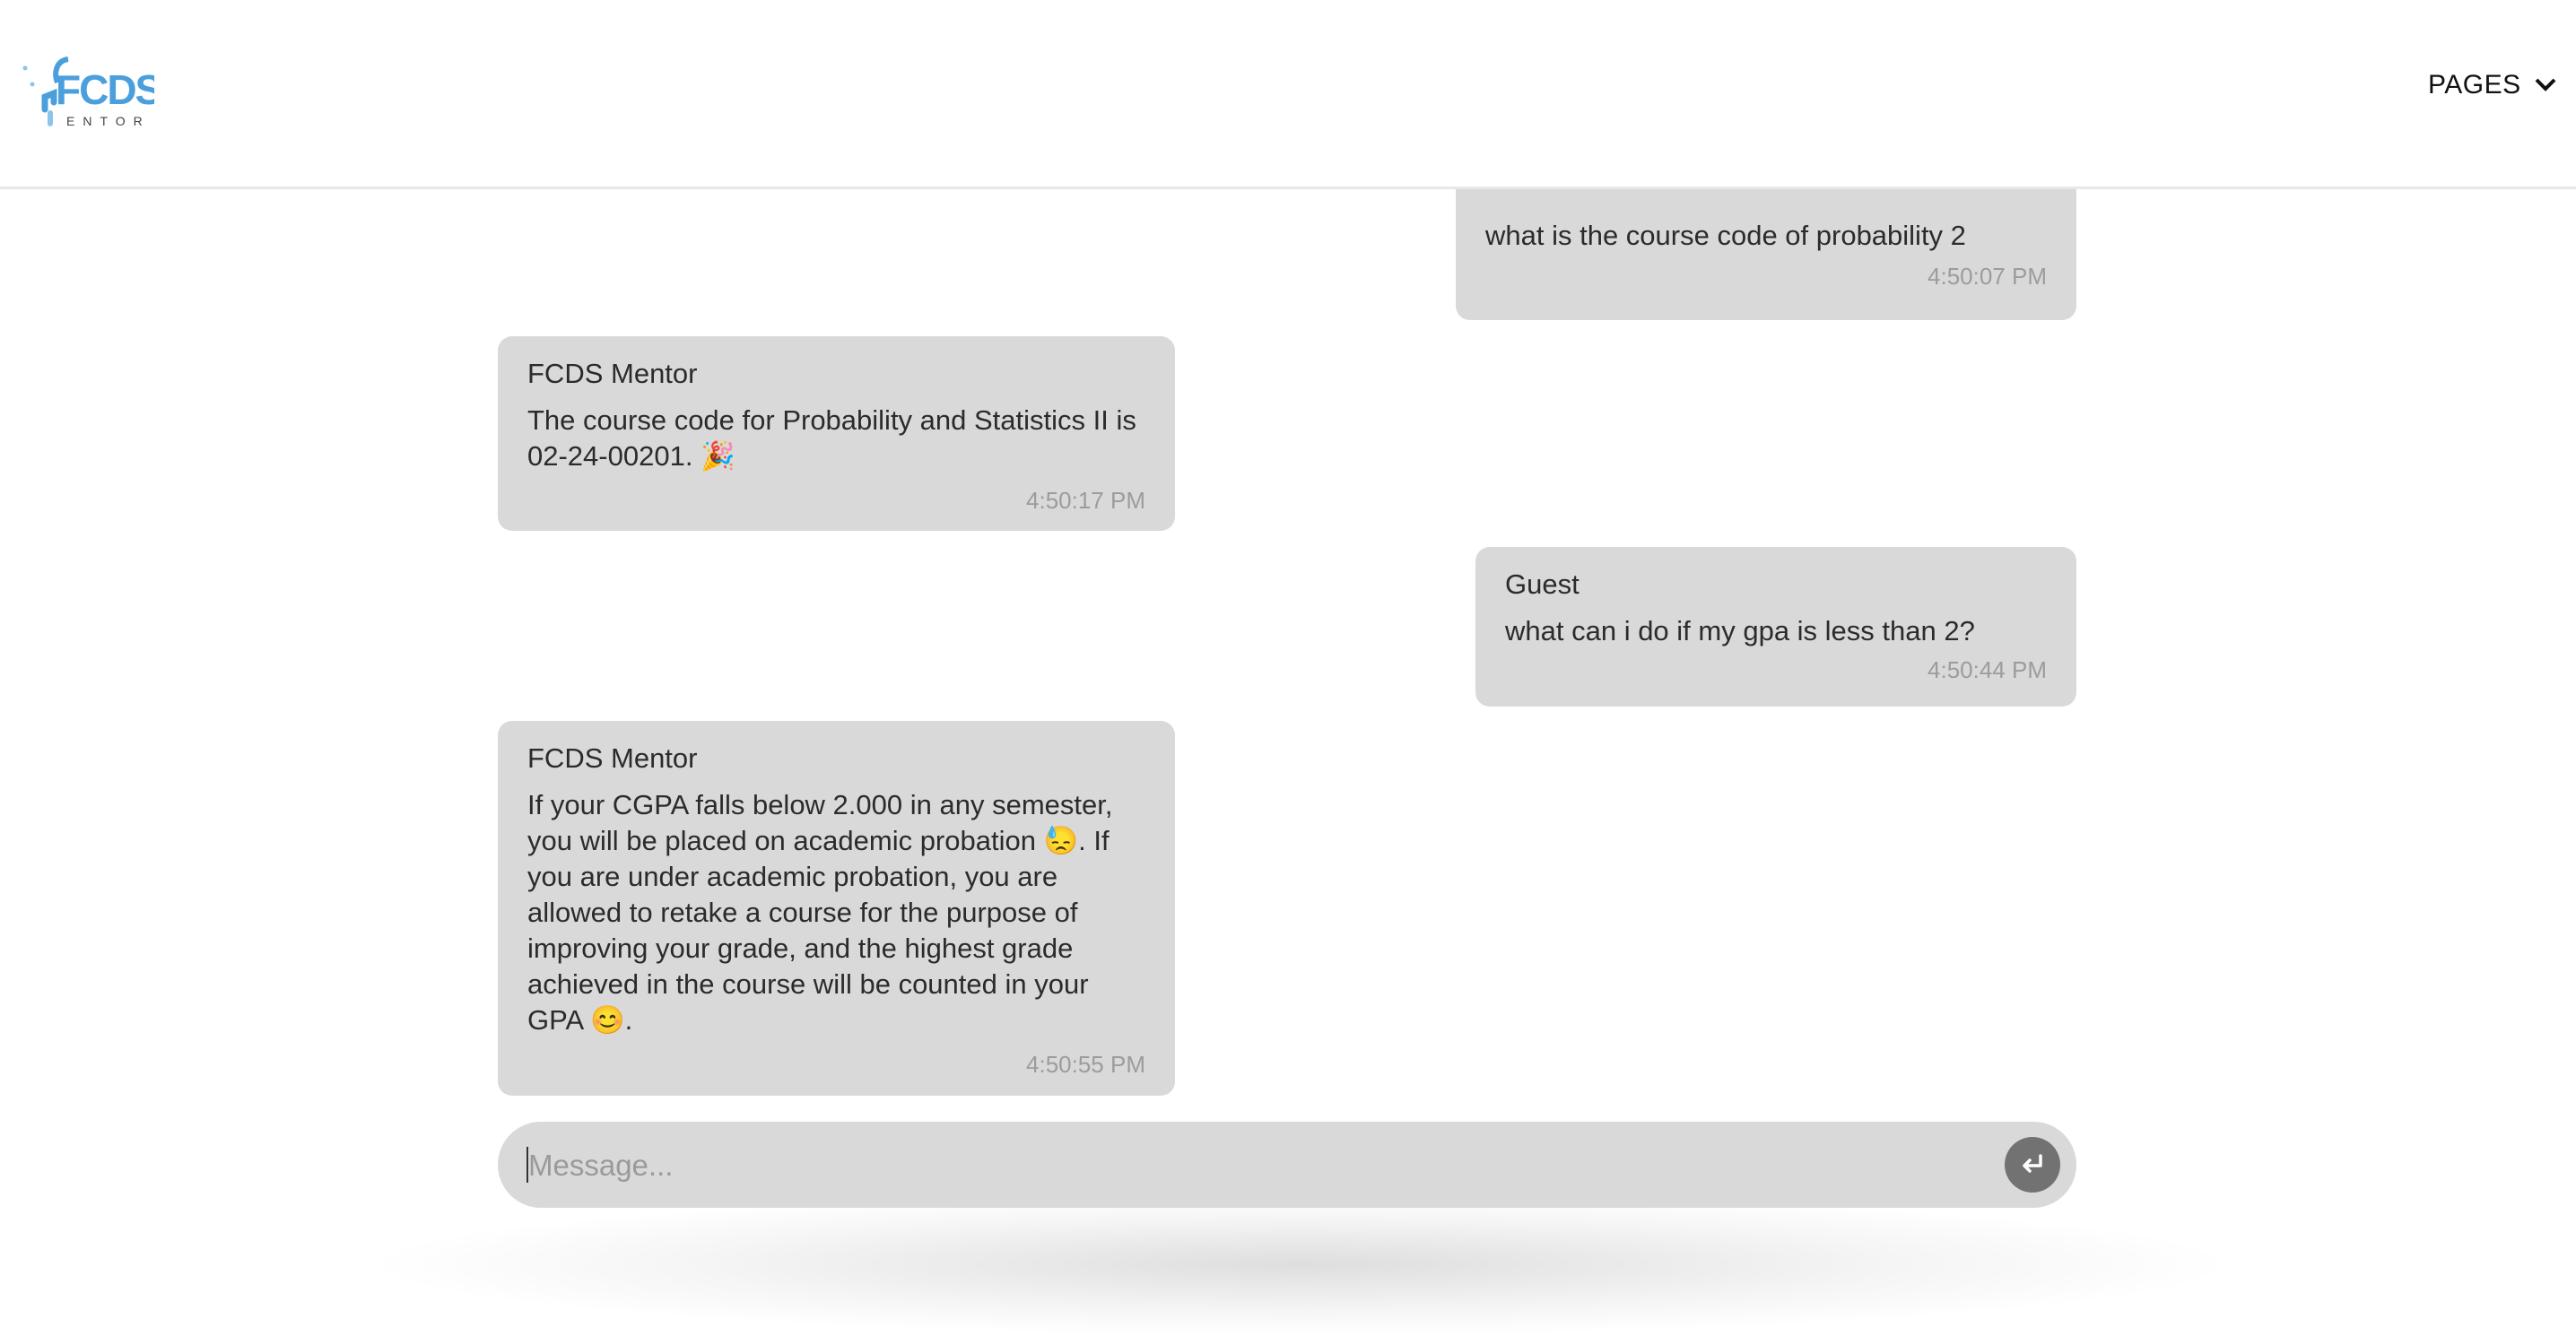 This screenshot has width=2576, height=1336. I want to click on chevron-down-icon, so click(2545, 85).